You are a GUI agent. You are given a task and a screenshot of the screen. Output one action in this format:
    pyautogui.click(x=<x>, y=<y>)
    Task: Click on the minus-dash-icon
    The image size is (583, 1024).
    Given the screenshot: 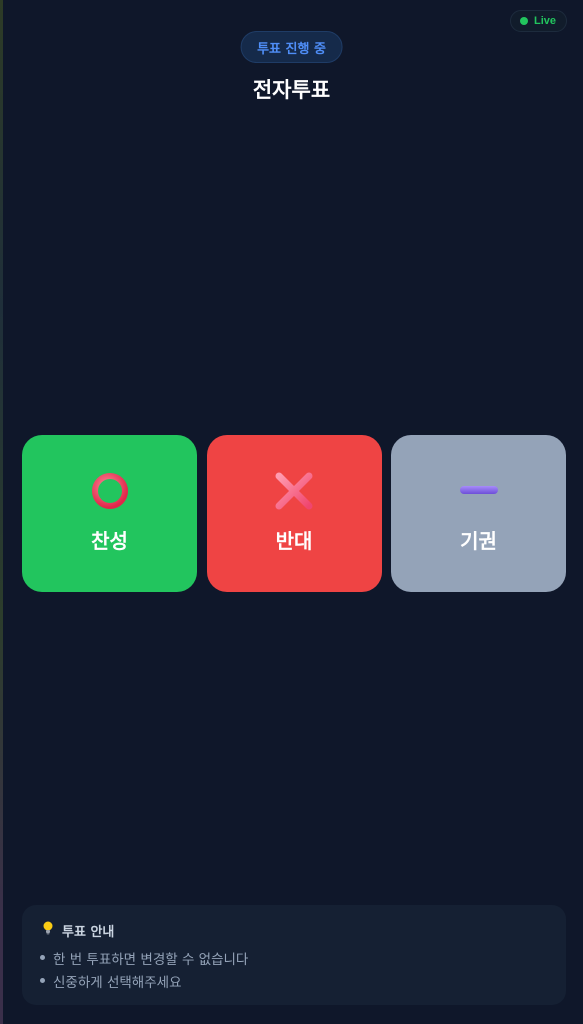 What is the action you would take?
    pyautogui.click(x=479, y=491)
    